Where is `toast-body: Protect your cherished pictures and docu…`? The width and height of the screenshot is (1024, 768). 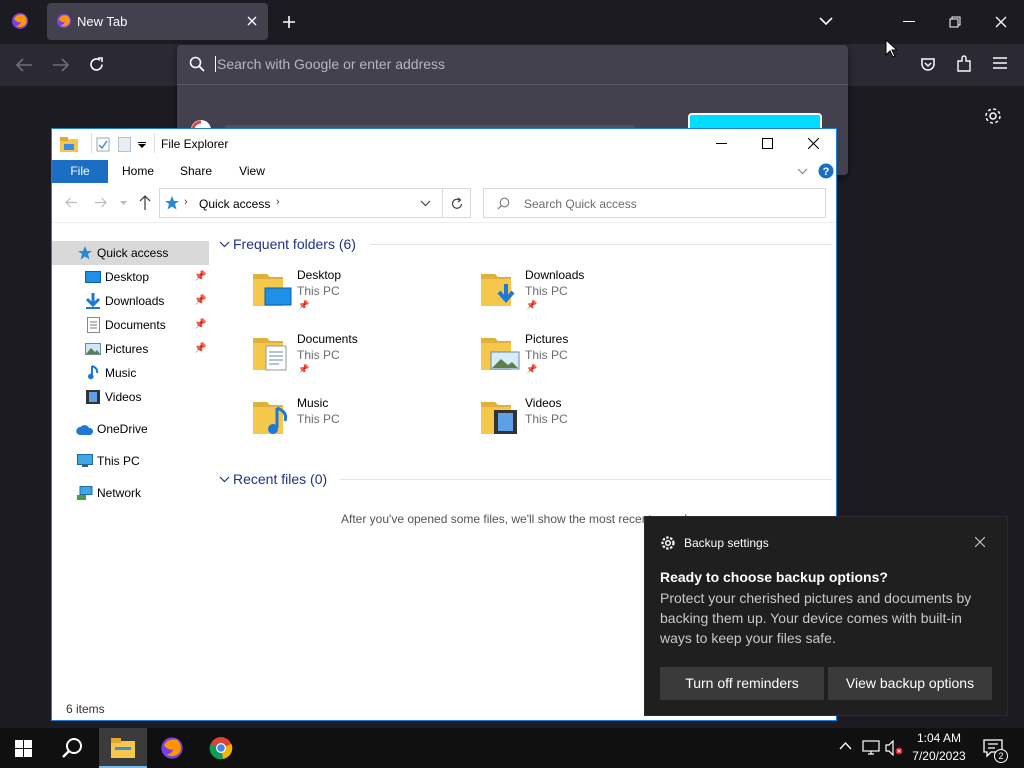
toast-body: Protect your cherished pictures and docu… is located at coordinates (816, 618).